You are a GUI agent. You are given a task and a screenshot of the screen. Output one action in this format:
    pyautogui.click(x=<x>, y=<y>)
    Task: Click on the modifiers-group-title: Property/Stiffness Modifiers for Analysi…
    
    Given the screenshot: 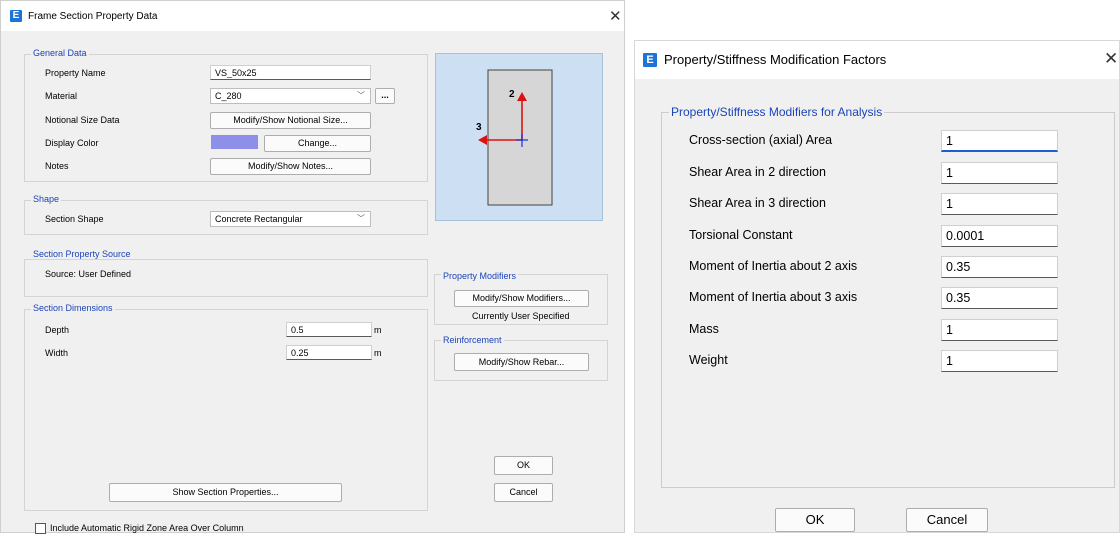 What is the action you would take?
    pyautogui.click(x=777, y=112)
    